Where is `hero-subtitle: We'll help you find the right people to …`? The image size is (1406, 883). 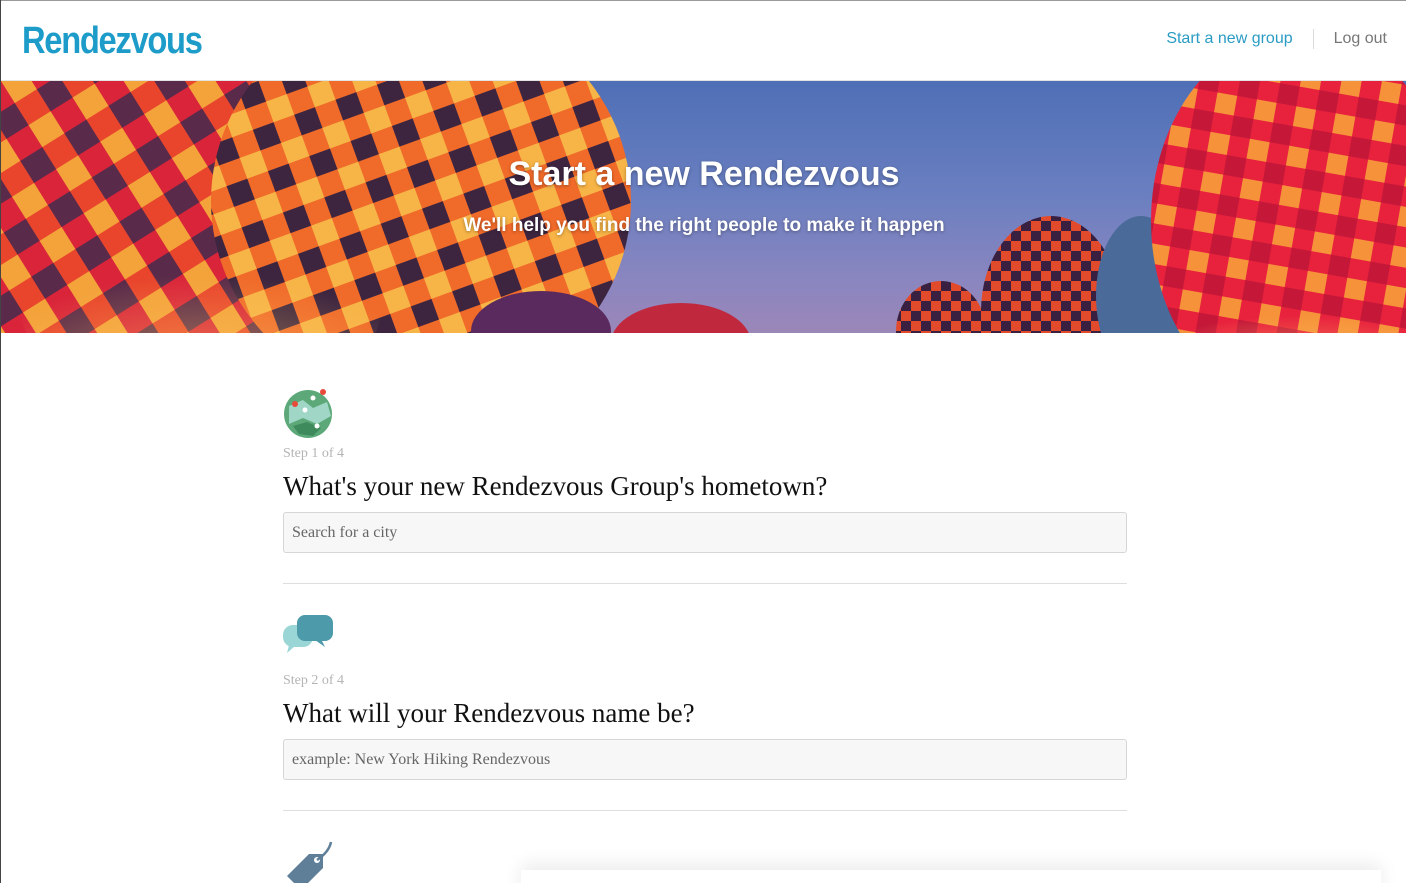 hero-subtitle: We'll help you find the right people to … is located at coordinates (704, 225).